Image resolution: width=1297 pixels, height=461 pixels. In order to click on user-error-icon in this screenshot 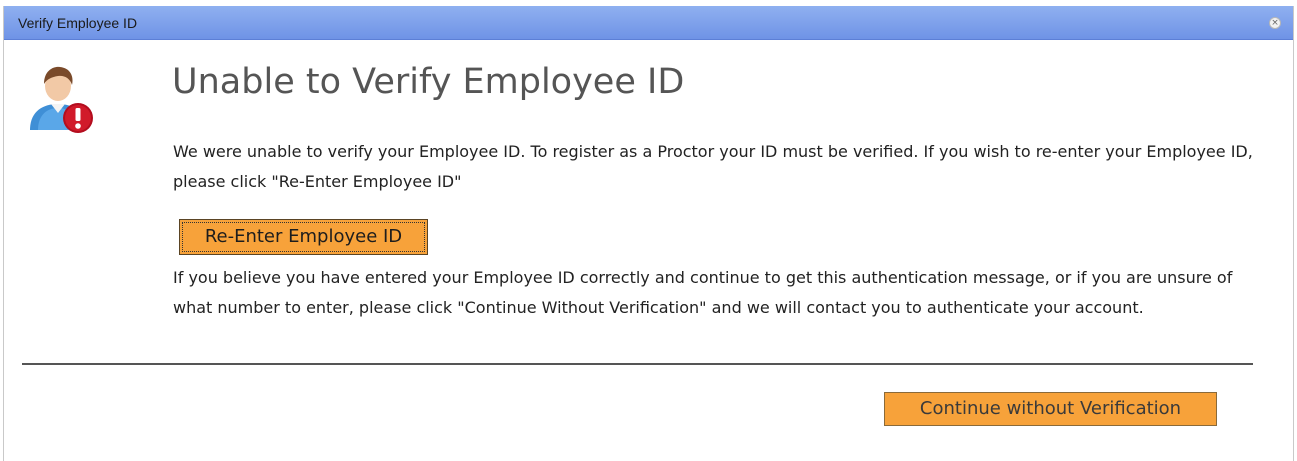, I will do `click(61, 99)`.